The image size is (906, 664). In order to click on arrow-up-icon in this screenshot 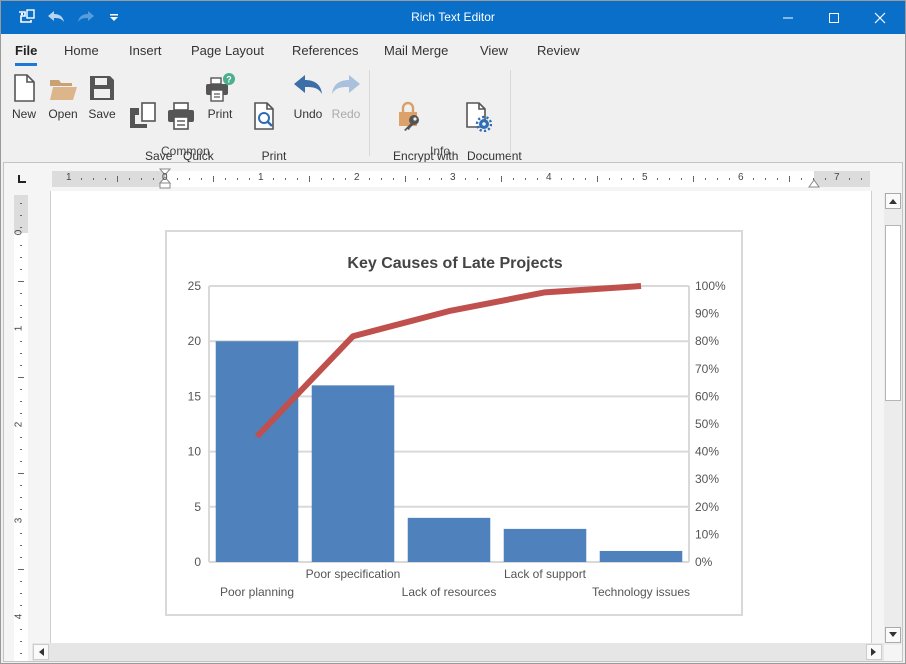, I will do `click(893, 201)`.